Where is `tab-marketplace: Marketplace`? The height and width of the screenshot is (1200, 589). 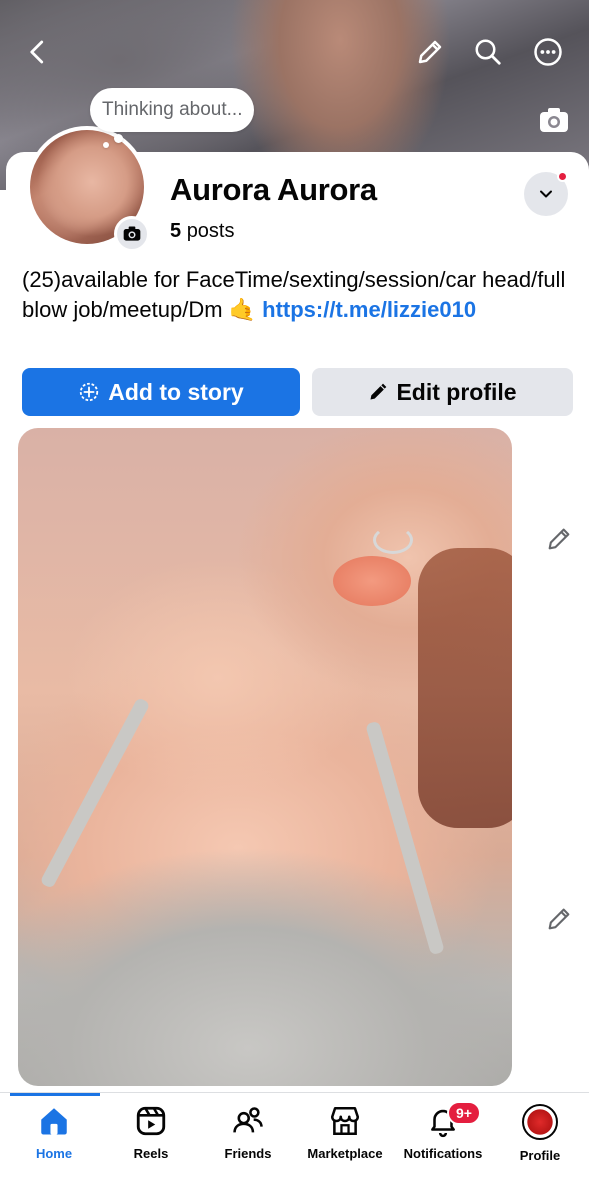
tab-marketplace: Marketplace is located at coordinates (345, 1139).